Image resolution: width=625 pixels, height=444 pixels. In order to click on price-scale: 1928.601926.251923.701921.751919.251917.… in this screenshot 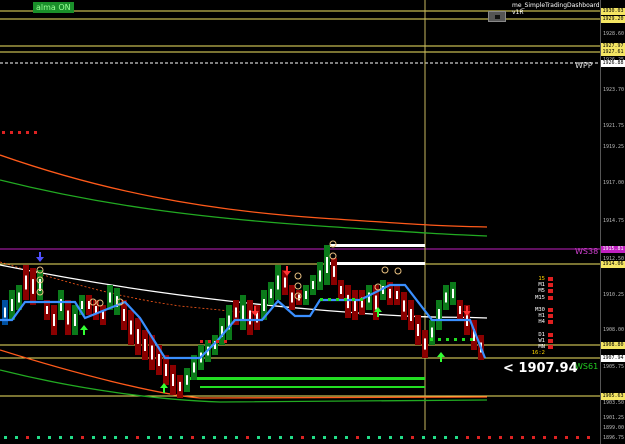, I will do `click(612, 222)`.